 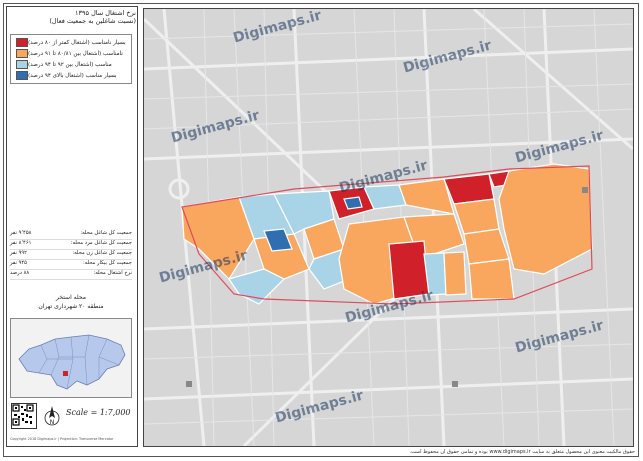 I want to click on legend-swatch-very-poor, so click(x=22, y=42).